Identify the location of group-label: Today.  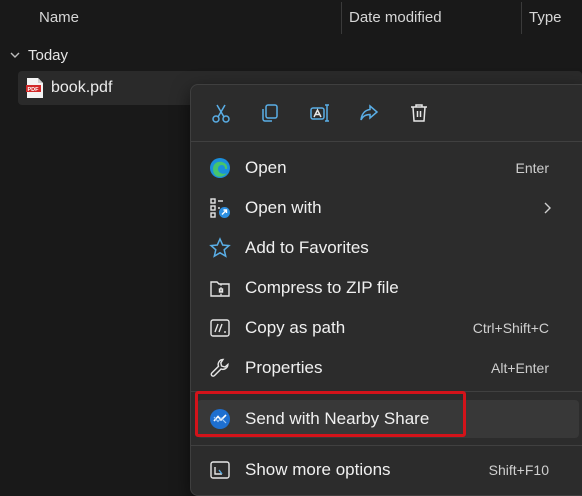
(48, 55).